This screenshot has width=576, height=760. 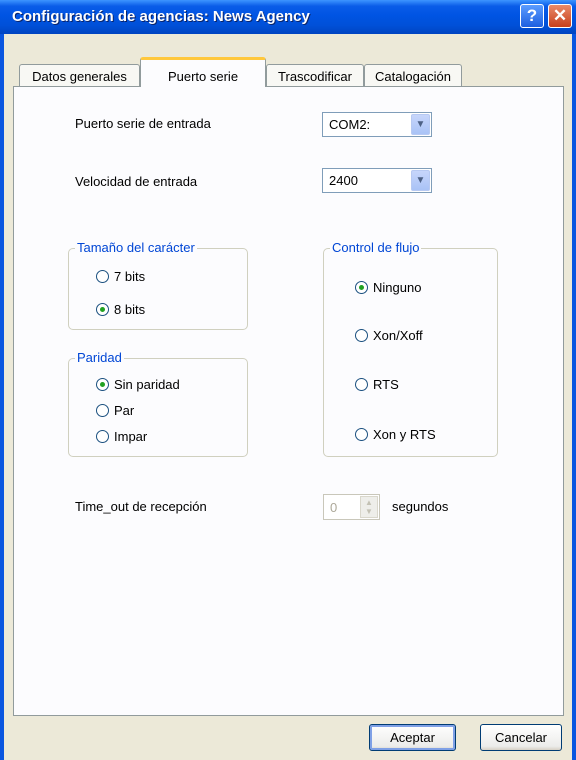 I want to click on speed-value: 2400, so click(x=343, y=180).